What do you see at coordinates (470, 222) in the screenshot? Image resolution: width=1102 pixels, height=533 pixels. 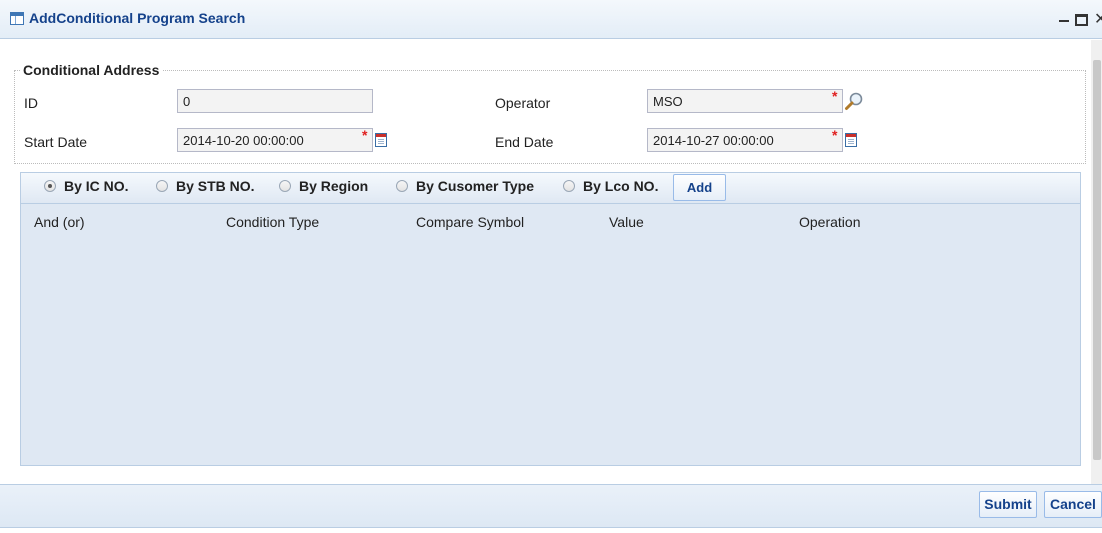 I see `column-header-compare-symbol: Compare Symbol` at bounding box center [470, 222].